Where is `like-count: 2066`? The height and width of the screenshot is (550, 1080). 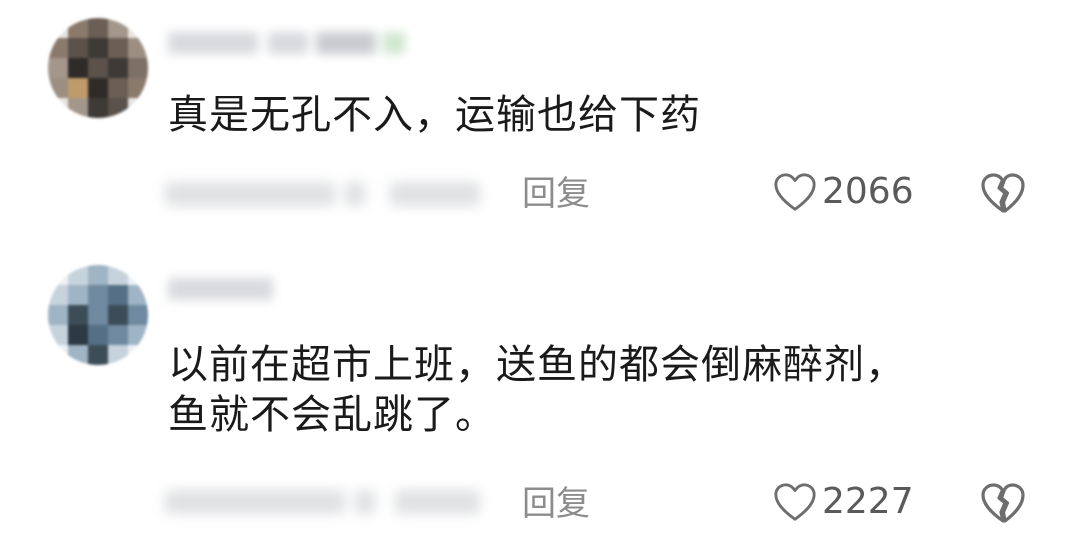
like-count: 2066 is located at coordinates (868, 191).